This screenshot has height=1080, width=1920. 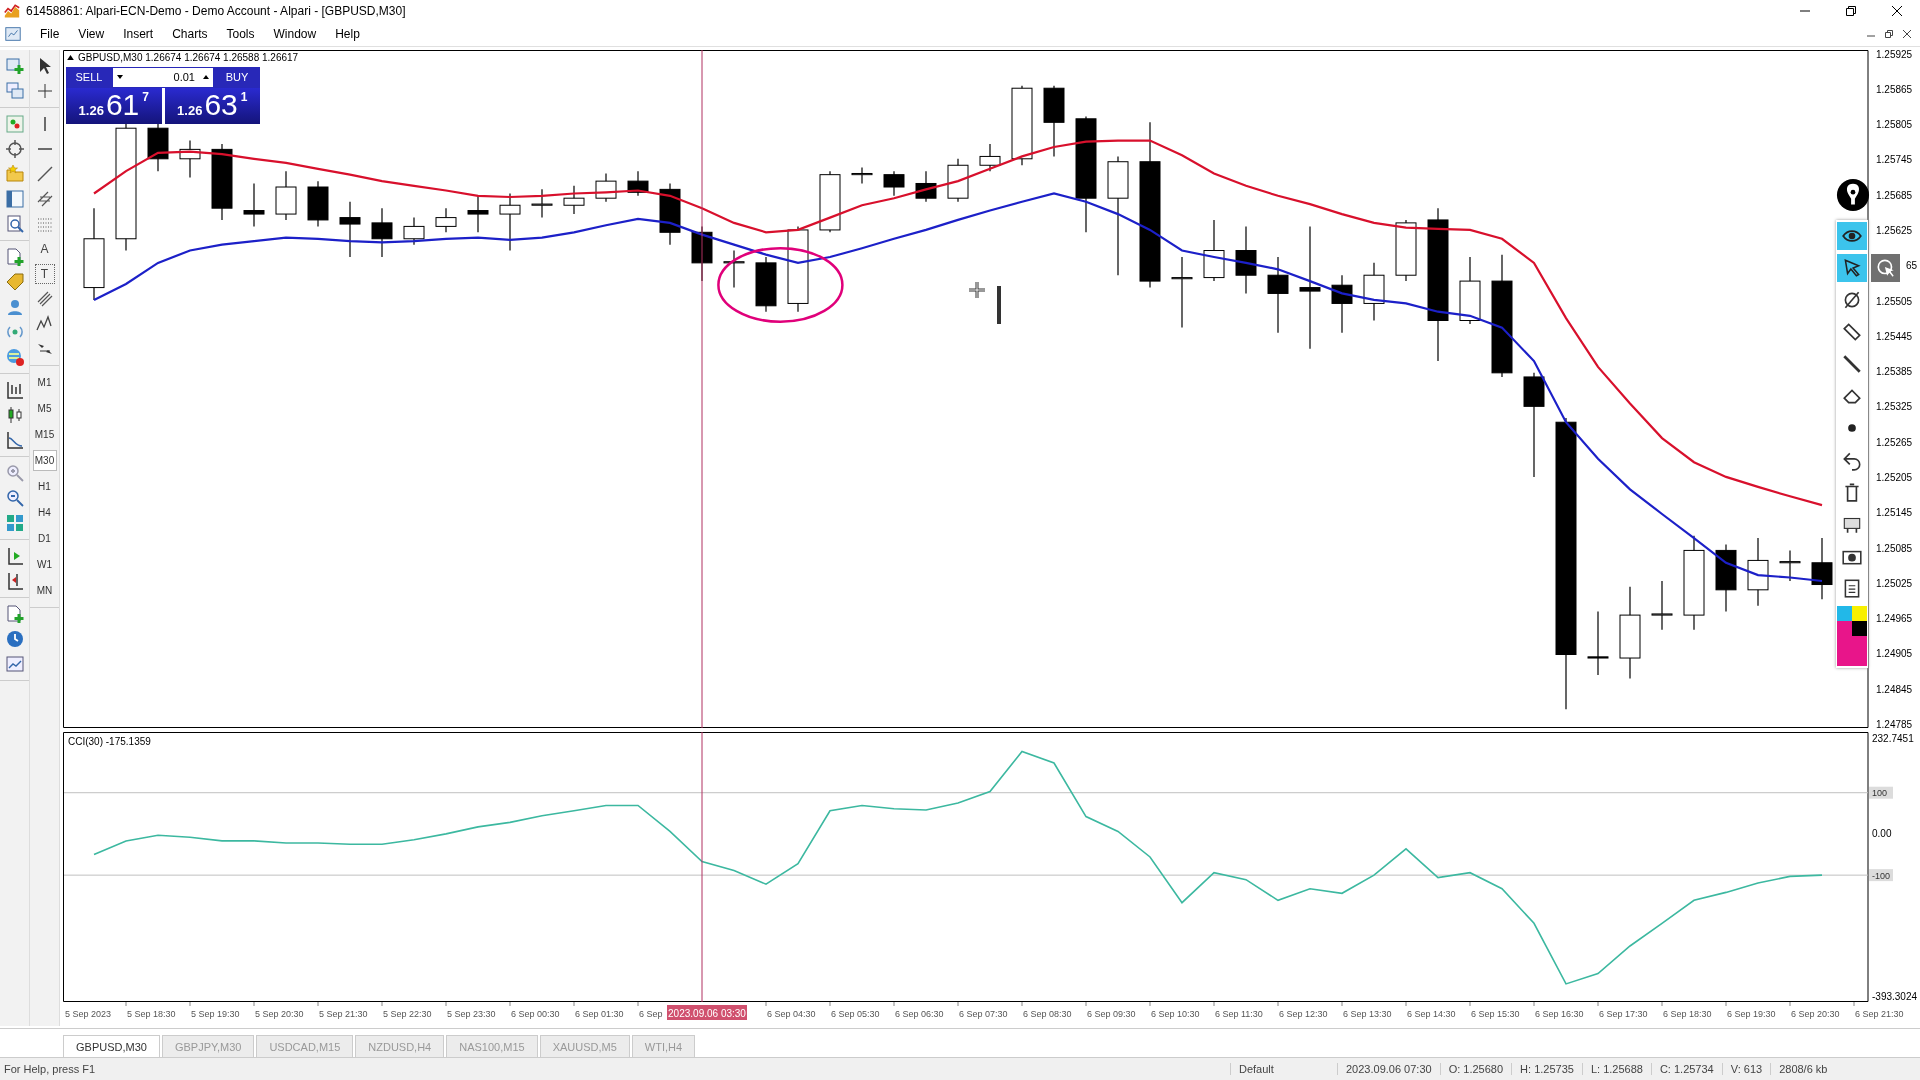 I want to click on time-label: 6 Sep 01:30, so click(x=599, y=1013).